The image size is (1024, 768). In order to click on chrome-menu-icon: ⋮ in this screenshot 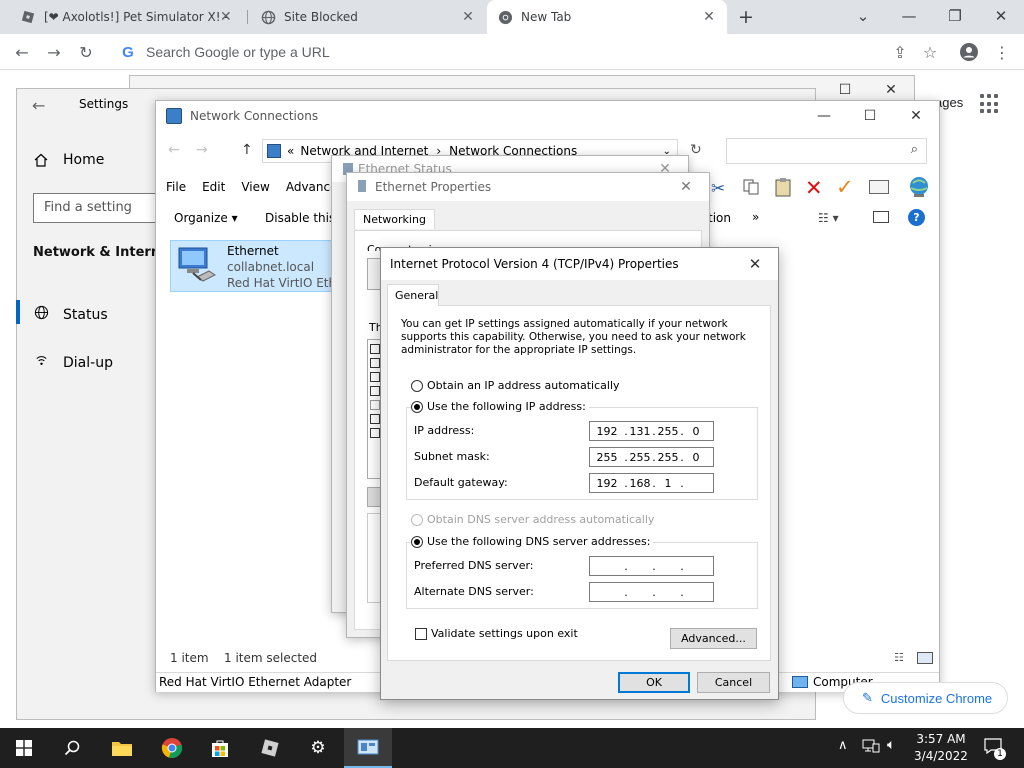, I will do `click(1002, 52)`.